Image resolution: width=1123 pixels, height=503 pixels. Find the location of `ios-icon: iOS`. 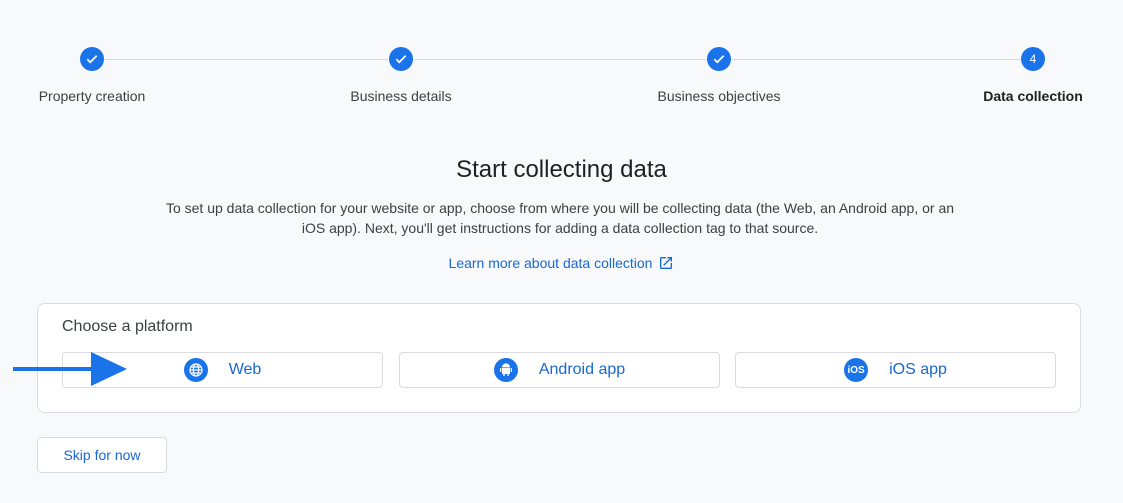

ios-icon: iOS is located at coordinates (856, 370).